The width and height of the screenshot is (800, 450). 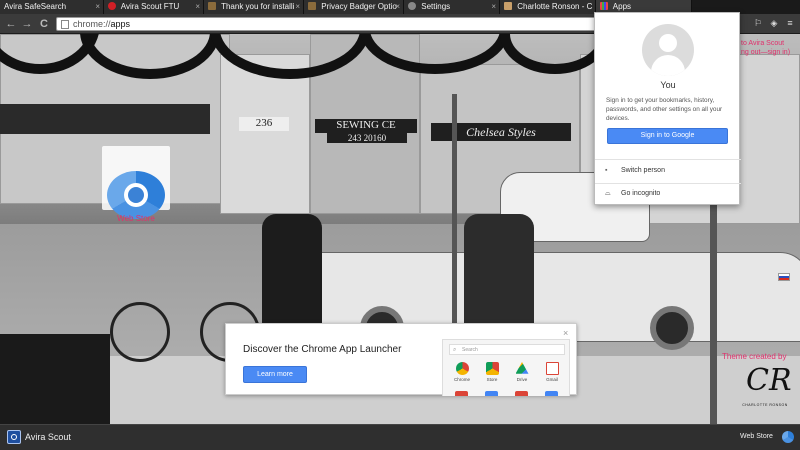 What do you see at coordinates (769, 380) in the screenshot?
I see `signature-mark: CR` at bounding box center [769, 380].